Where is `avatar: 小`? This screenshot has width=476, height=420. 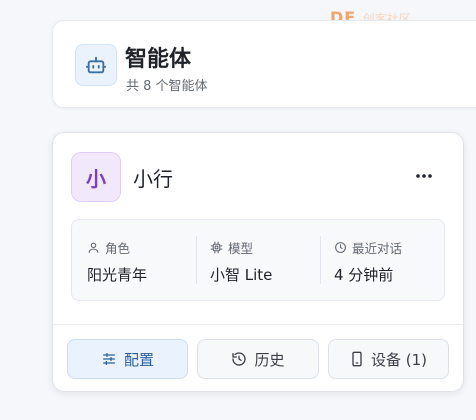 avatar: 小 is located at coordinates (96, 177).